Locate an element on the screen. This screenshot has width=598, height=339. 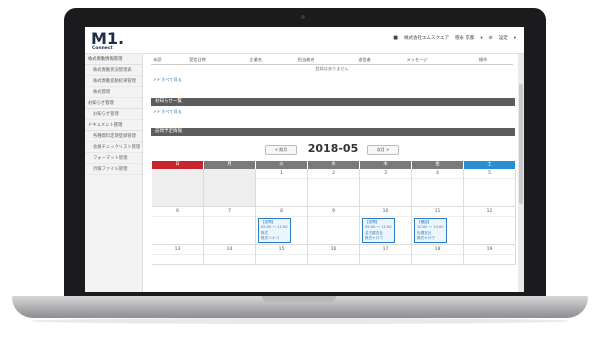
calendar-day-number: 15 is located at coordinates (281, 250).